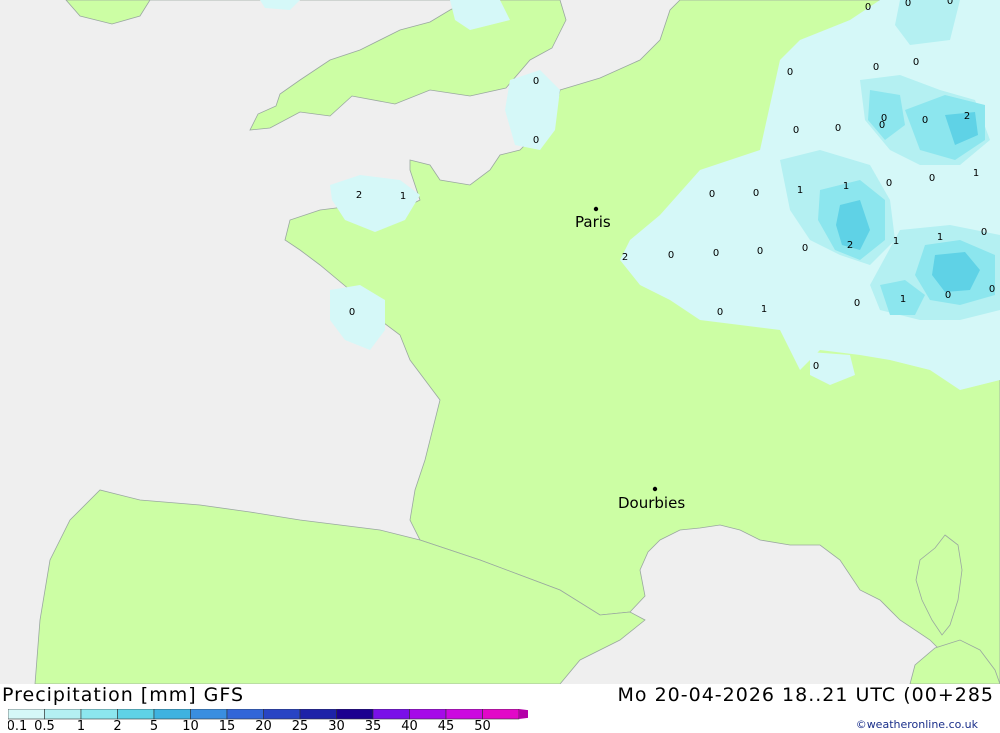 Image resolution: width=1000 pixels, height=733 pixels. I want to click on legend-swatch-arrow, so click(523, 714).